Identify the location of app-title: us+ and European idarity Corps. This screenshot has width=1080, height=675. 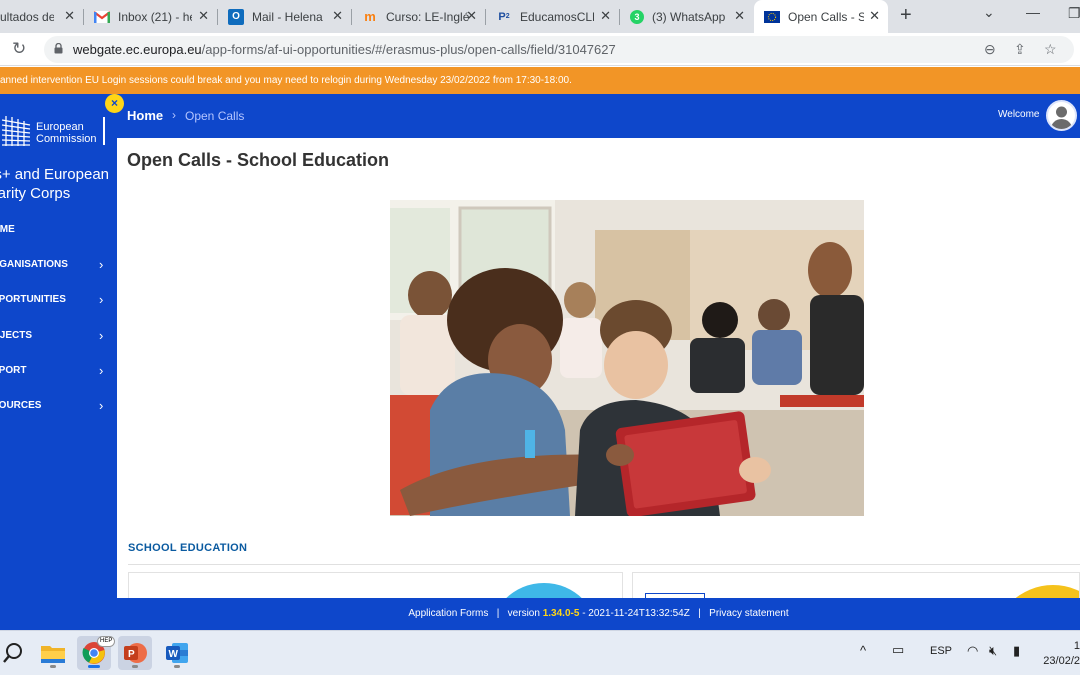
(58, 184).